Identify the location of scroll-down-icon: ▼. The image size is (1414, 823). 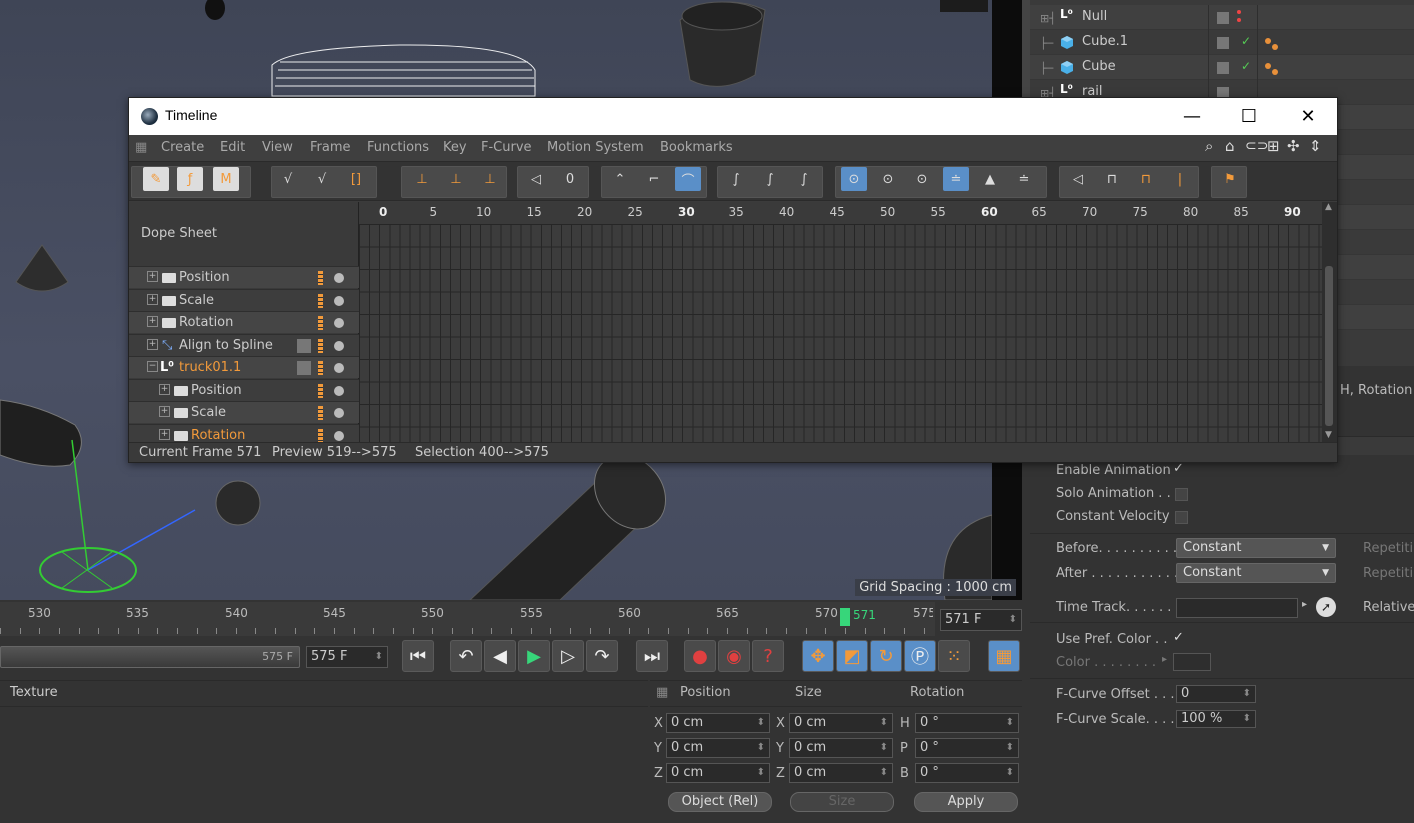
(1328, 435).